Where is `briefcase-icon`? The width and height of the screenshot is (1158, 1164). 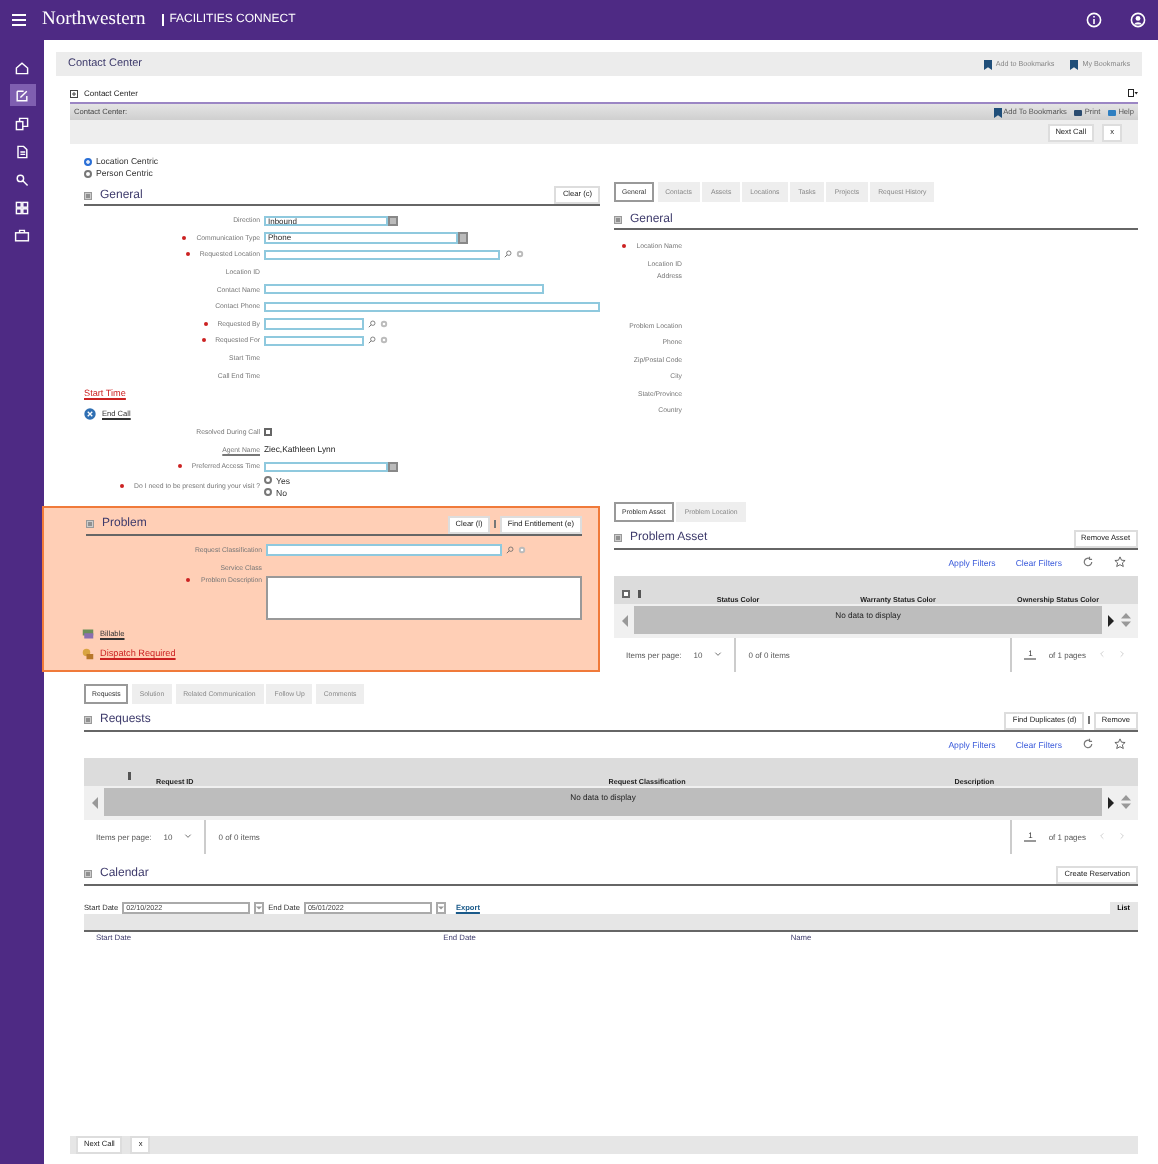
briefcase-icon is located at coordinates (22, 235).